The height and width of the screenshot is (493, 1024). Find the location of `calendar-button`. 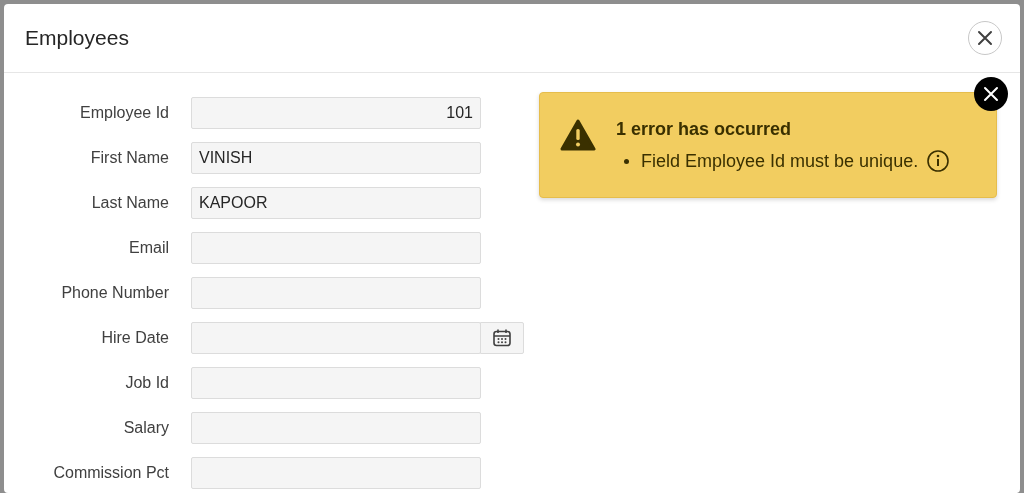

calendar-button is located at coordinates (502, 338).